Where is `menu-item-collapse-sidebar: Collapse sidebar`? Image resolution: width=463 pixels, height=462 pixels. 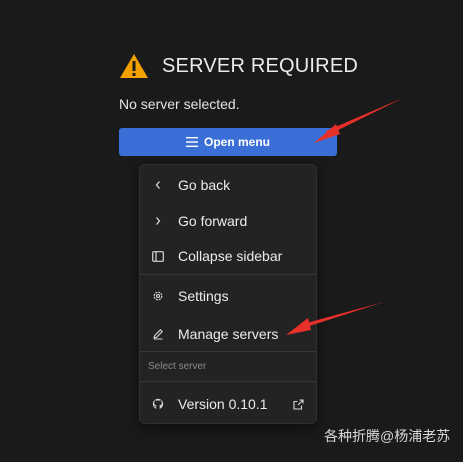 menu-item-collapse-sidebar: Collapse sidebar is located at coordinates (228, 256).